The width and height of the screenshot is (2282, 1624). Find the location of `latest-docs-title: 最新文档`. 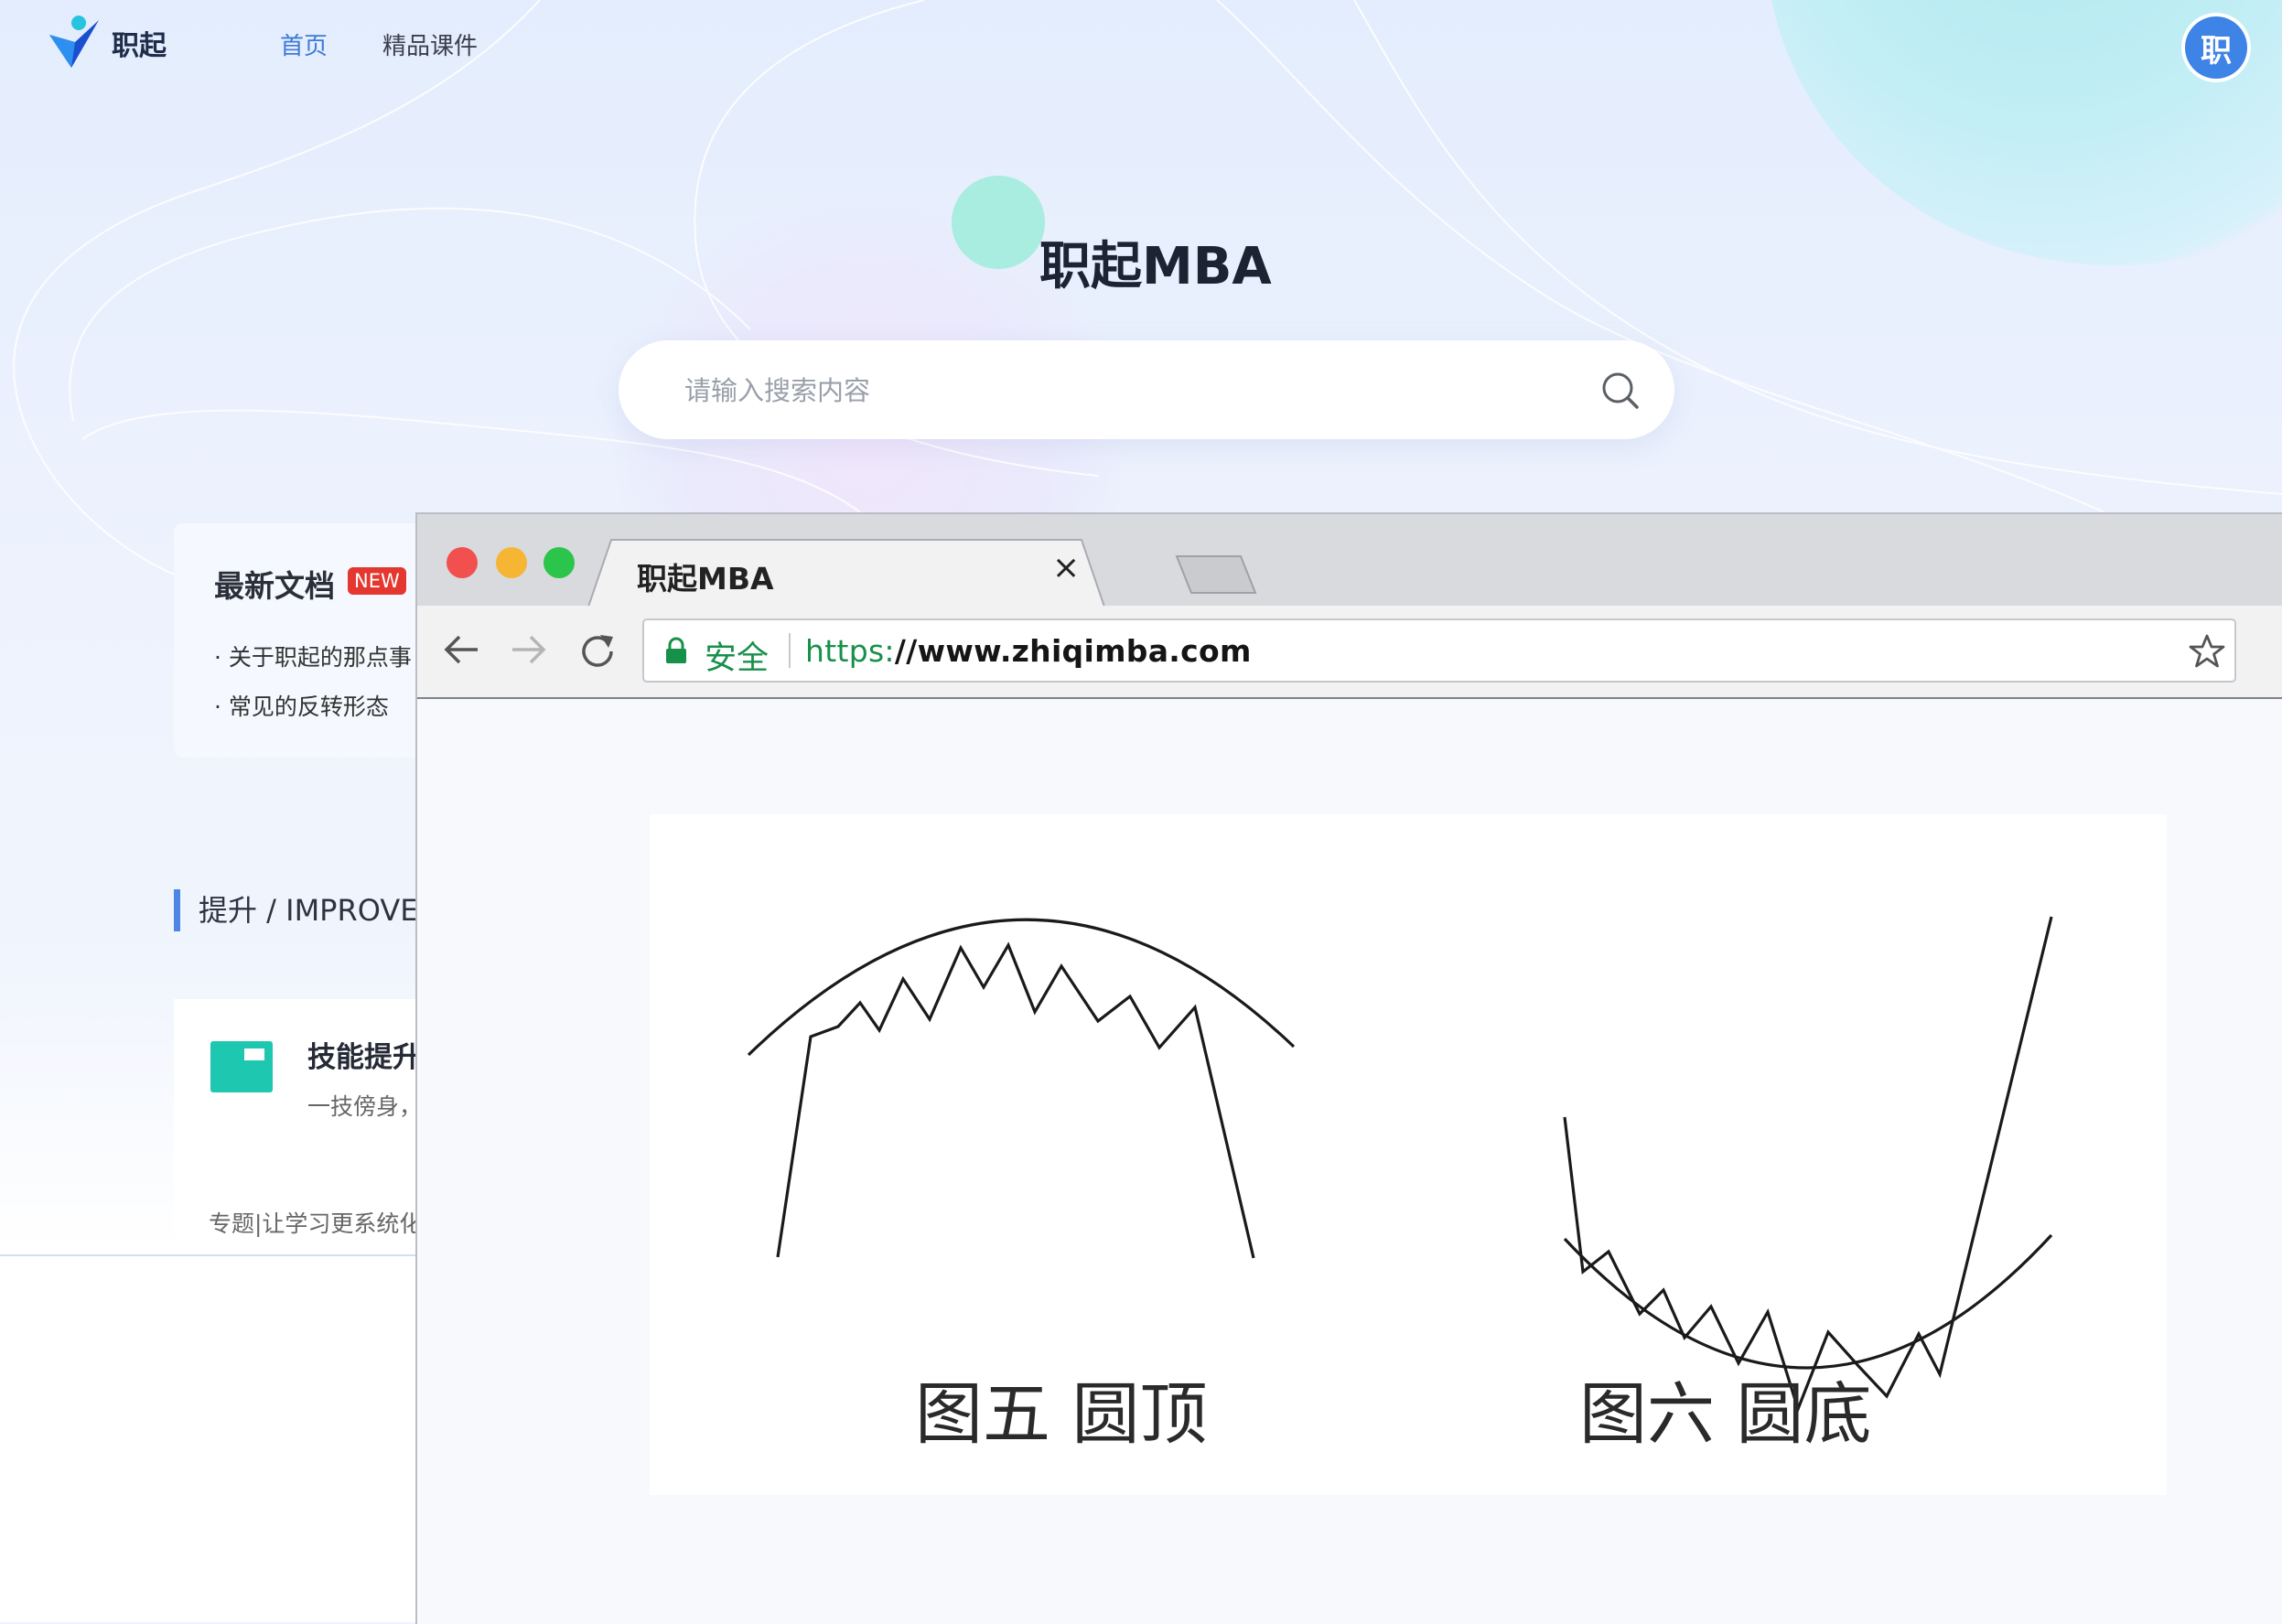

latest-docs-title: 最新文档 is located at coordinates (275, 586).